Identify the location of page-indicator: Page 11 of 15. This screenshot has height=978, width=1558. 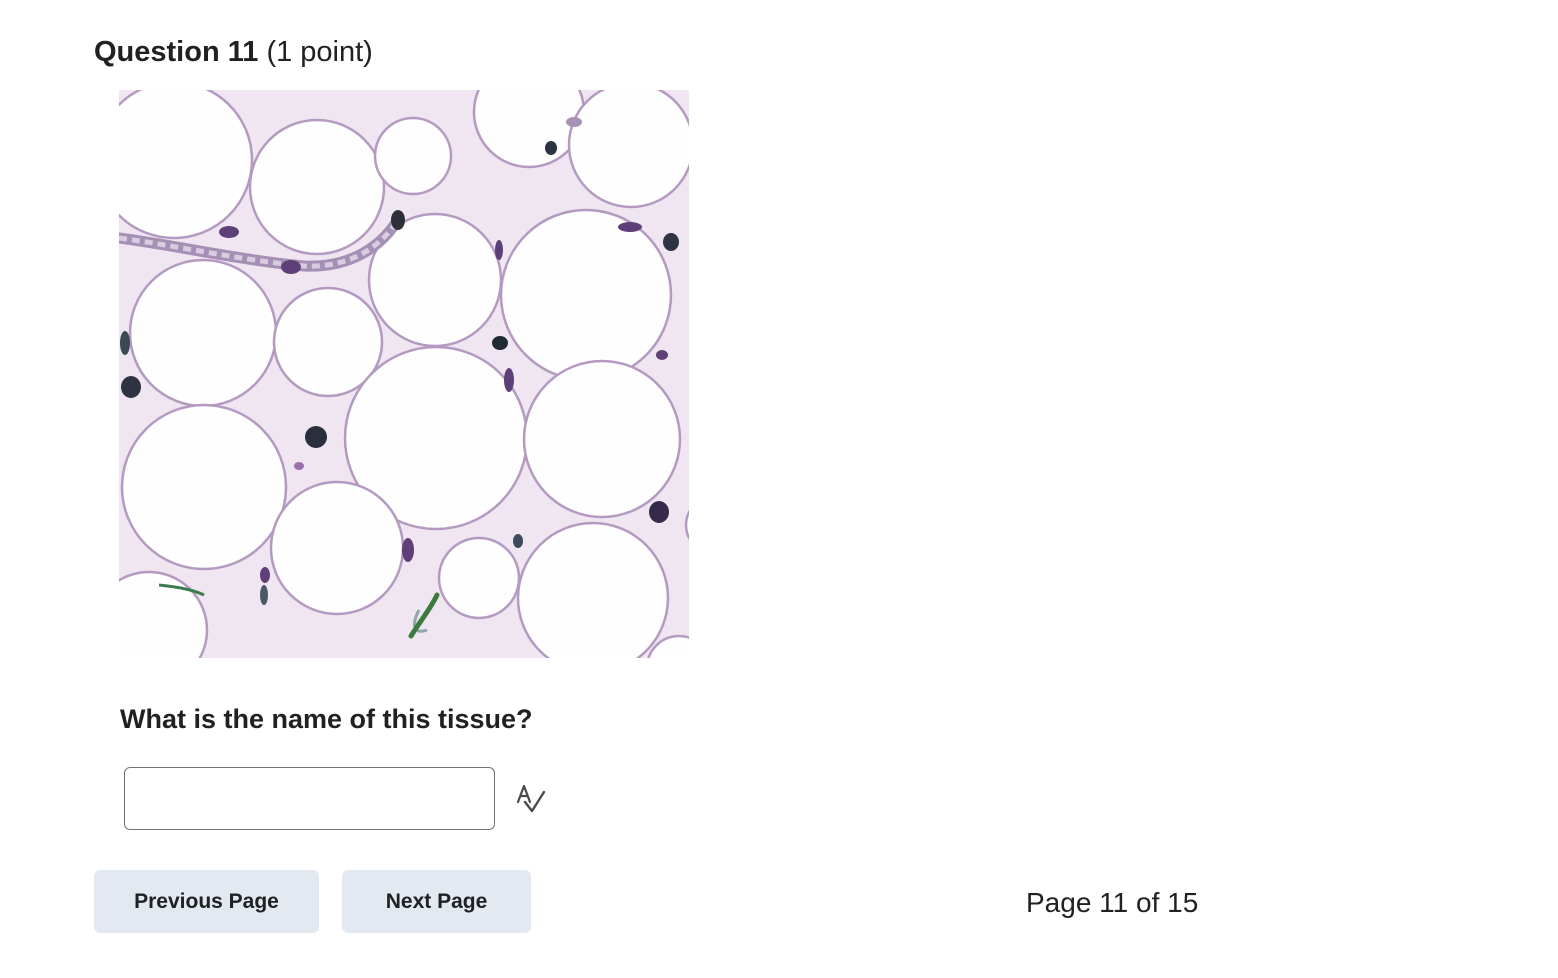
(1112, 902).